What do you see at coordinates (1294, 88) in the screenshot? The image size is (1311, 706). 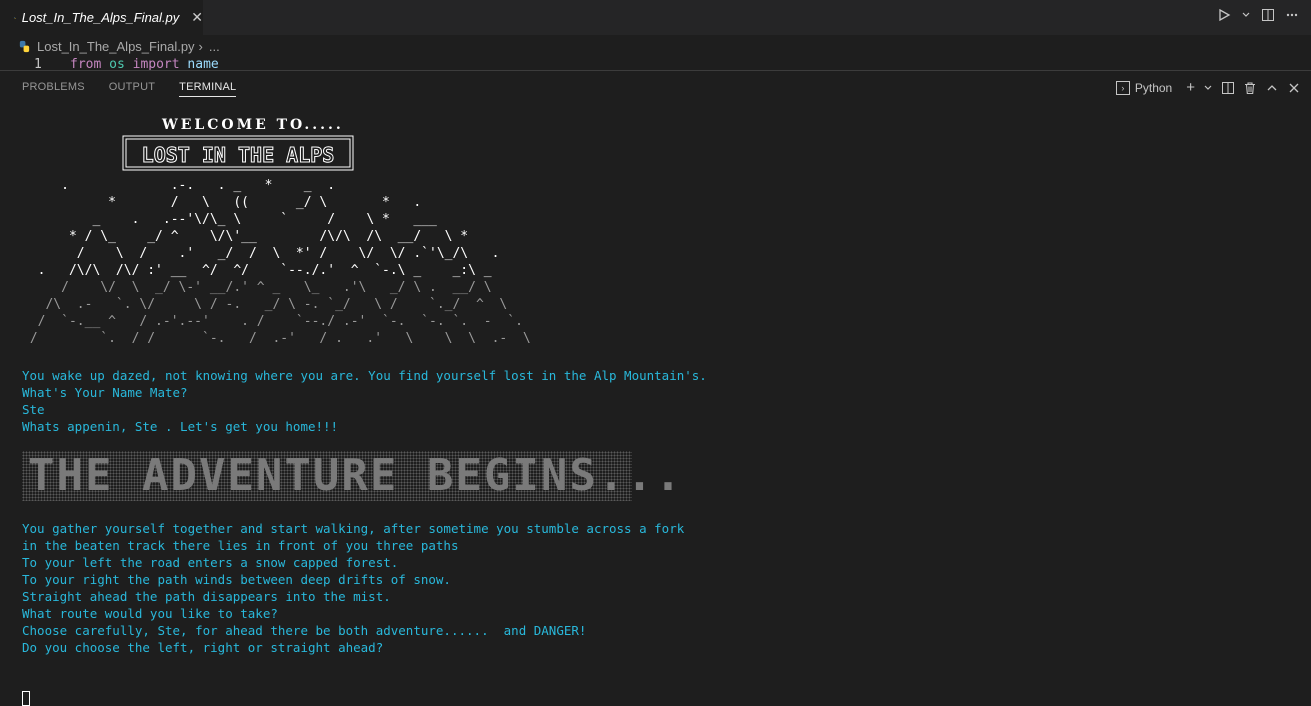 I see `close-panel-icon` at bounding box center [1294, 88].